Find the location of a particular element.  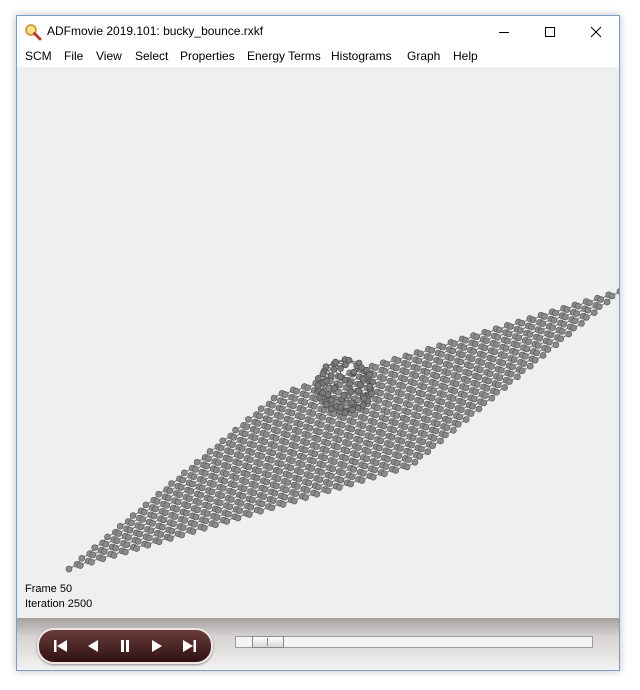

menu-view: View is located at coordinates (109, 56).